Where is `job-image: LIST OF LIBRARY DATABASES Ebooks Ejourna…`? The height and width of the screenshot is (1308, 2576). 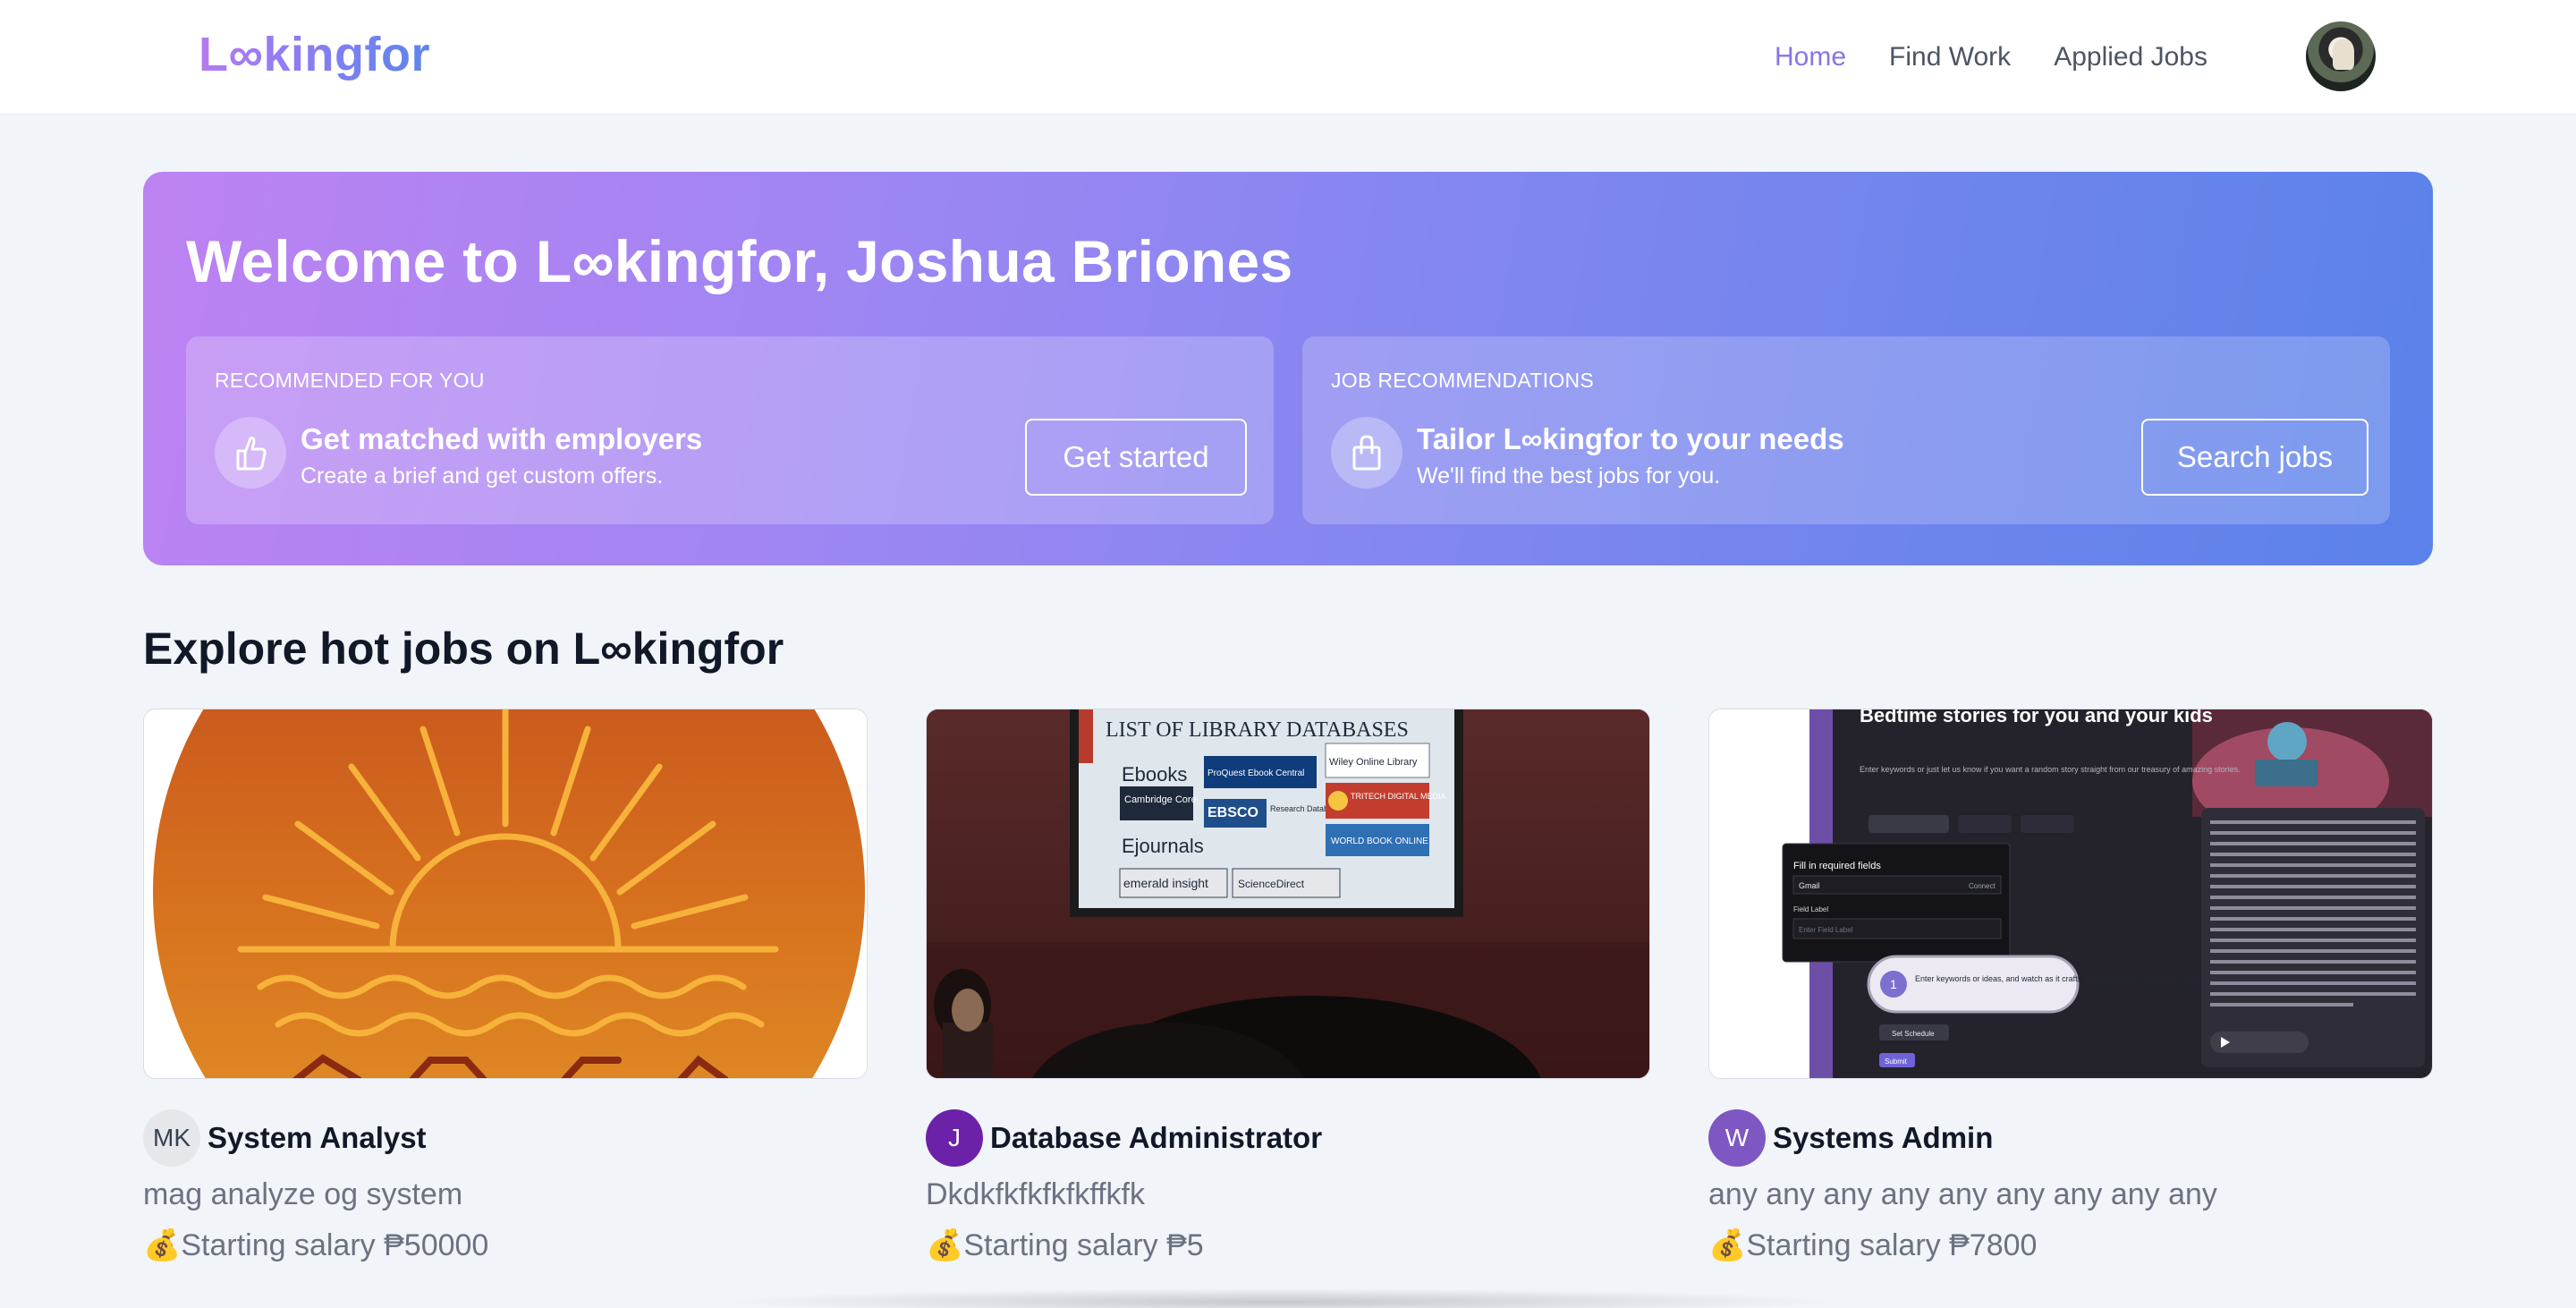
job-image: LIST OF LIBRARY DATABASES Ebooks Ejourna… is located at coordinates (1288, 894).